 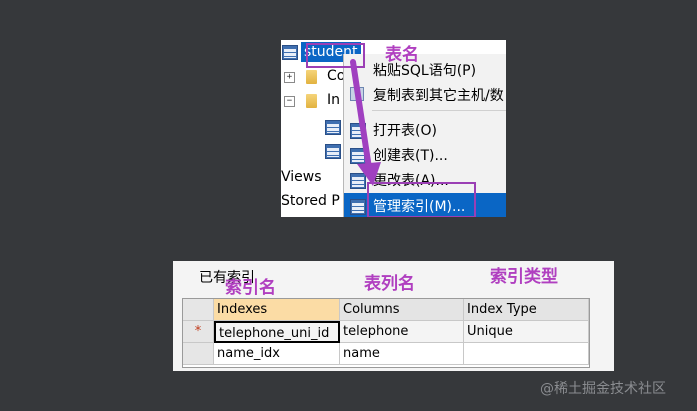 I want to click on row-marker: *, so click(x=198, y=332).